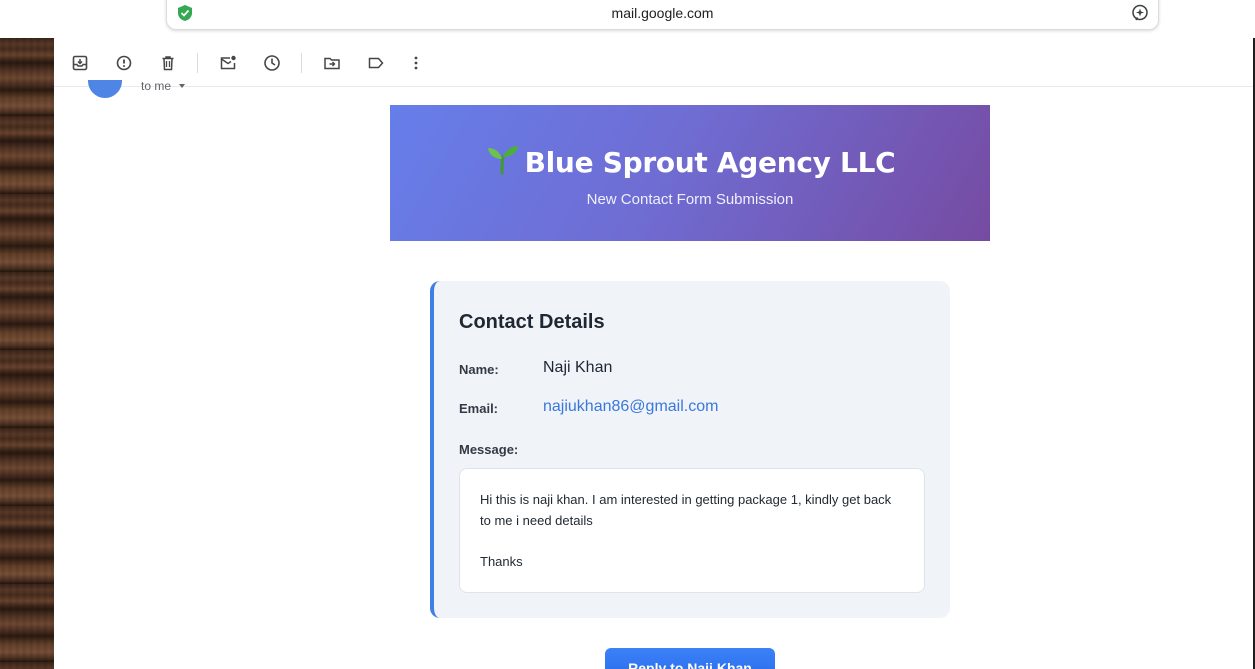 Image resolution: width=1255 pixels, height=669 pixels. Describe the element at coordinates (332, 63) in the screenshot. I see `move-to-icon` at that location.